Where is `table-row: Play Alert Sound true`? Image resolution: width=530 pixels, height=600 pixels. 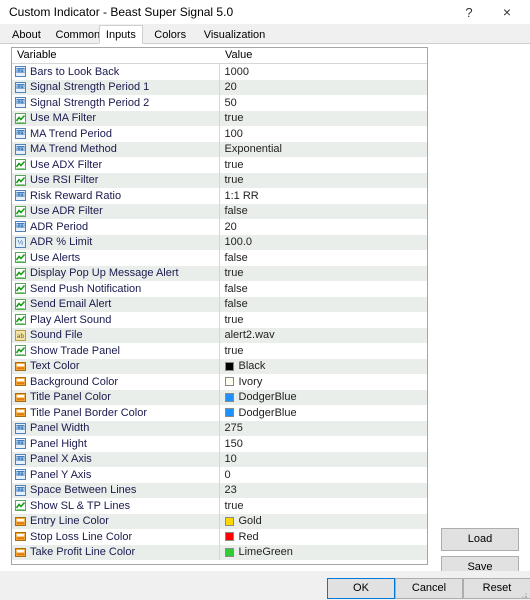 table-row: Play Alert Sound true is located at coordinates (219, 320).